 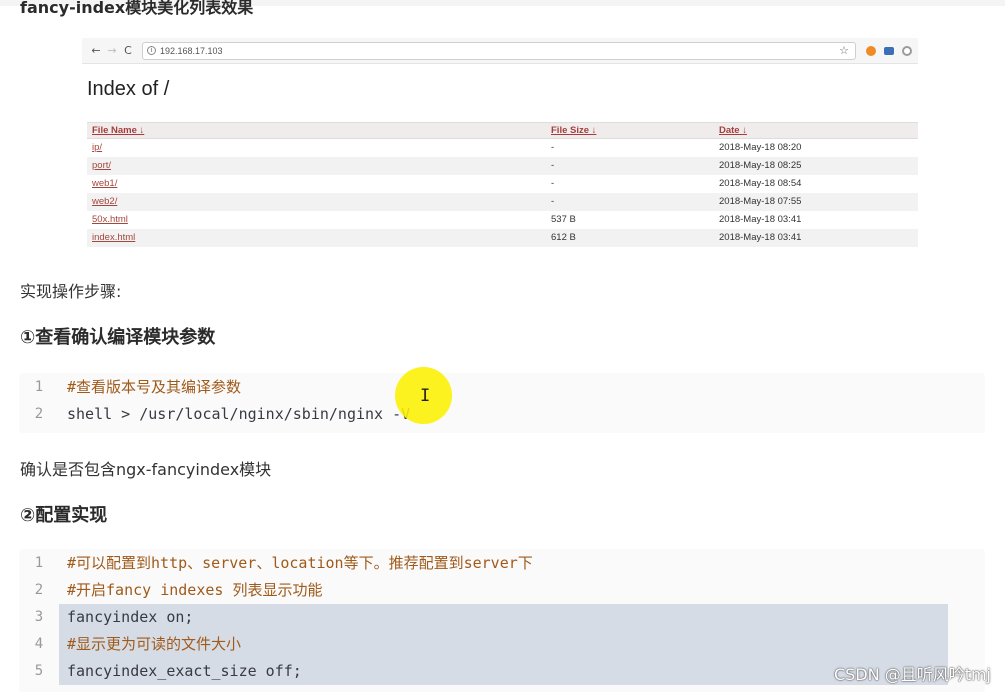 I want to click on index-page-title: Index of /, so click(x=128, y=89).